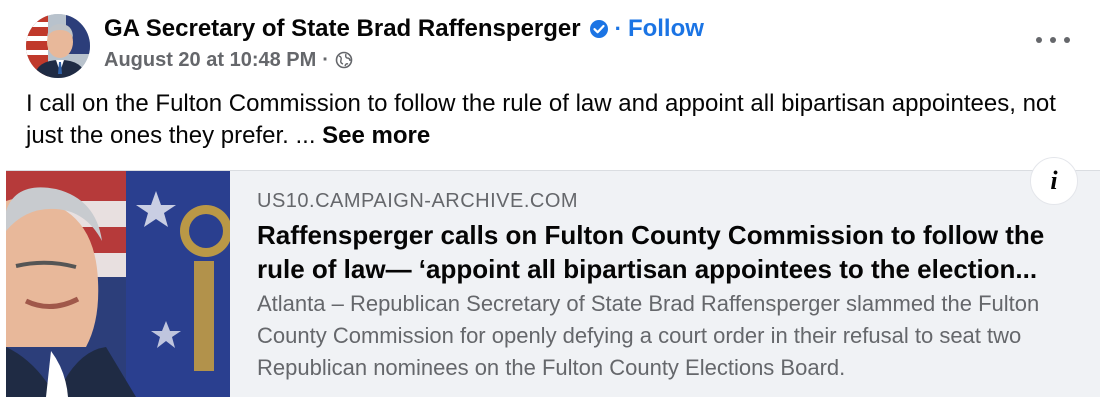 Image resolution: width=1100 pixels, height=404 pixels. I want to click on more-options-icon, so click(1053, 40).